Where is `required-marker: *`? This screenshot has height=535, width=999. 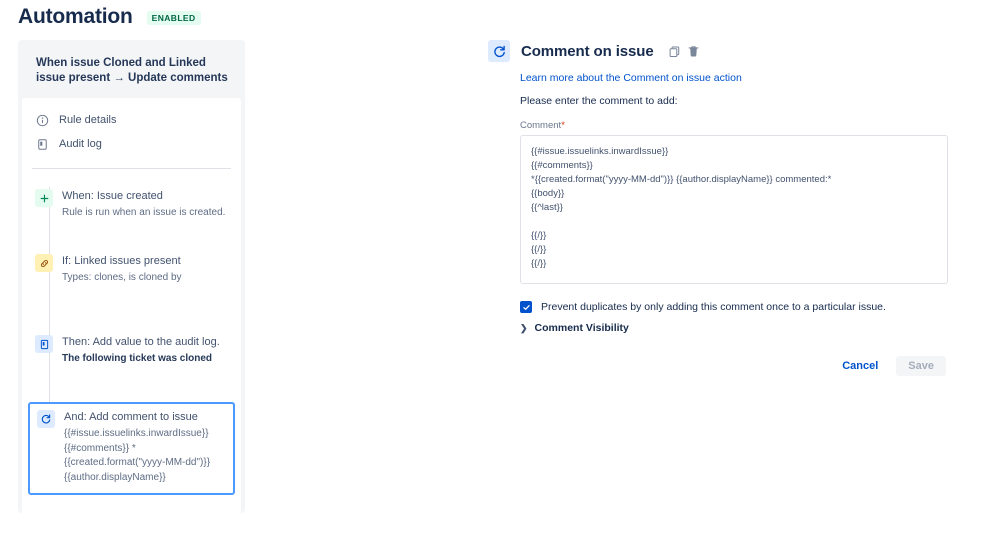 required-marker: * is located at coordinates (563, 125).